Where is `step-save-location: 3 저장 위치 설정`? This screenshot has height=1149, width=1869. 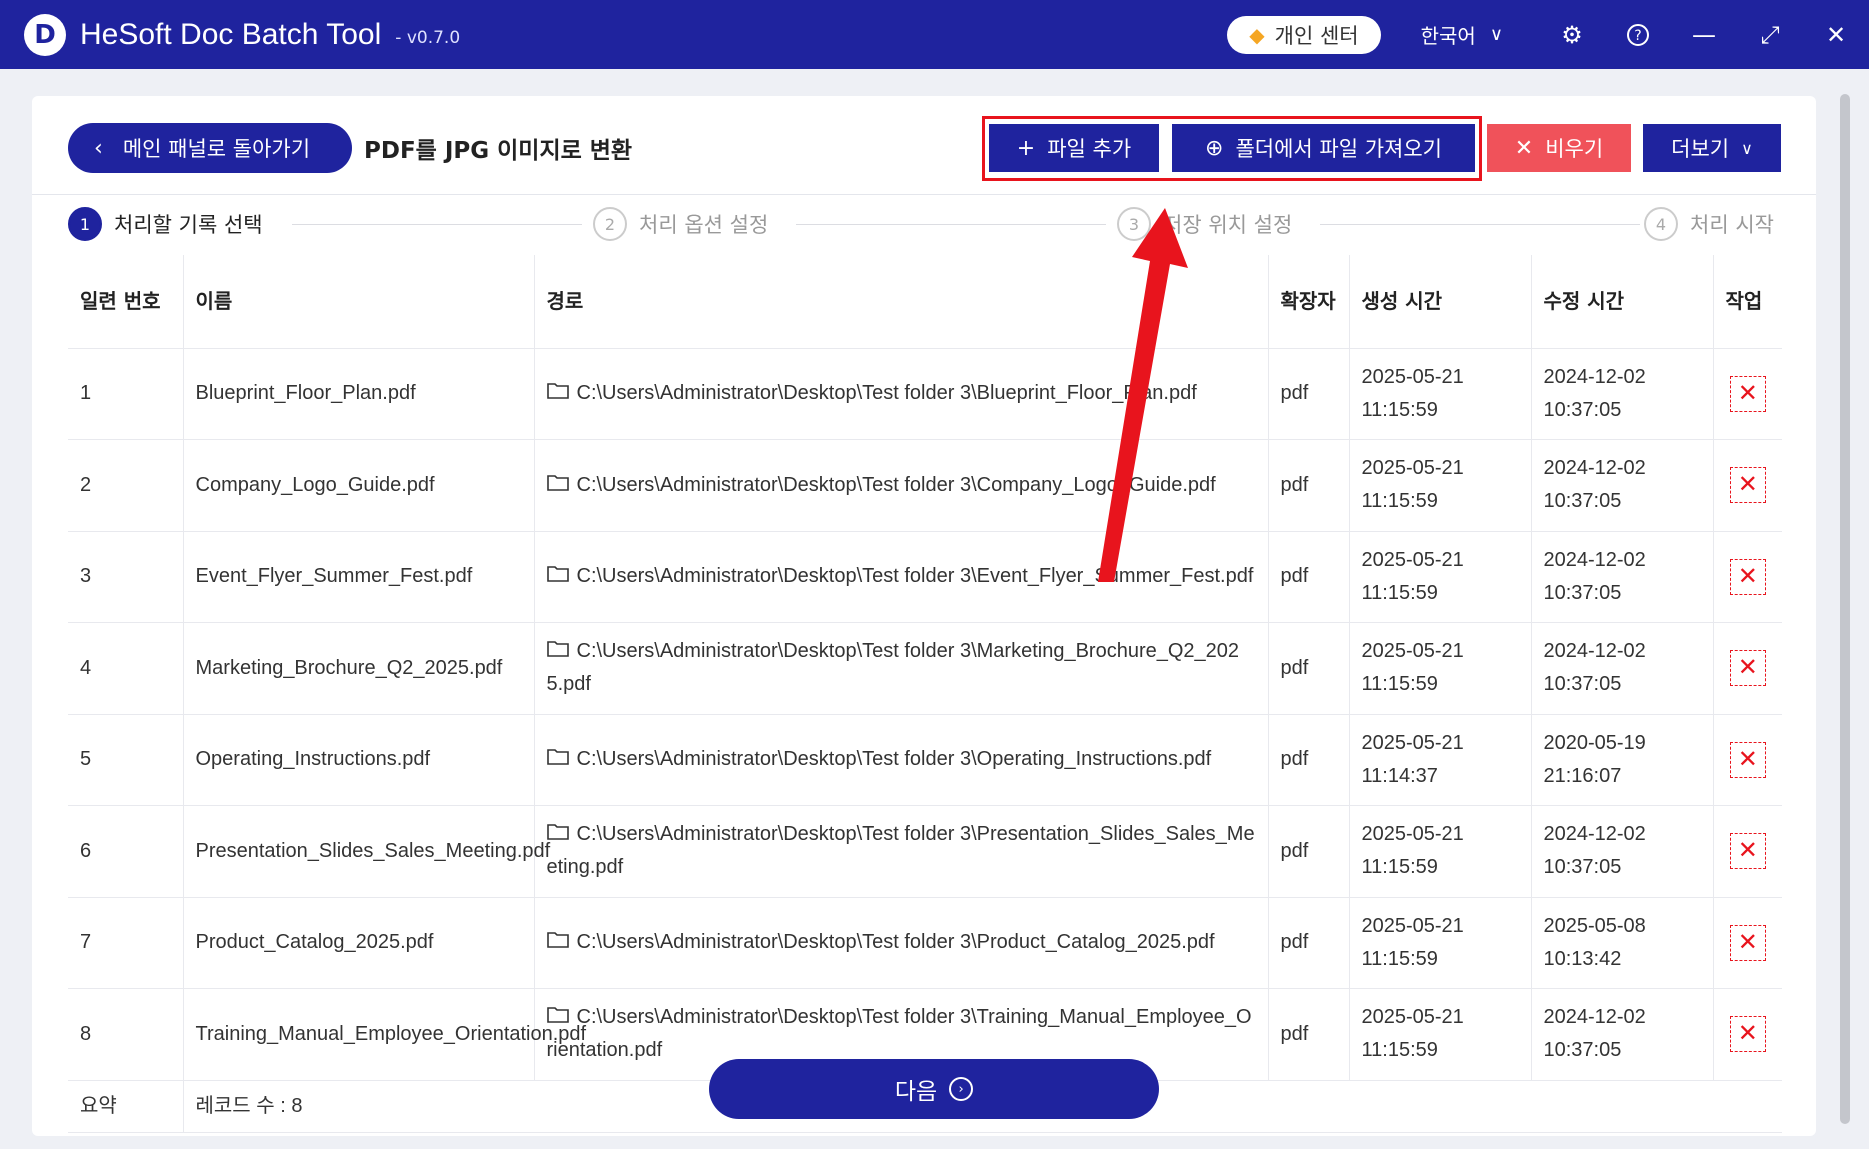 step-save-location: 3 저장 위치 설정 is located at coordinates (1204, 224).